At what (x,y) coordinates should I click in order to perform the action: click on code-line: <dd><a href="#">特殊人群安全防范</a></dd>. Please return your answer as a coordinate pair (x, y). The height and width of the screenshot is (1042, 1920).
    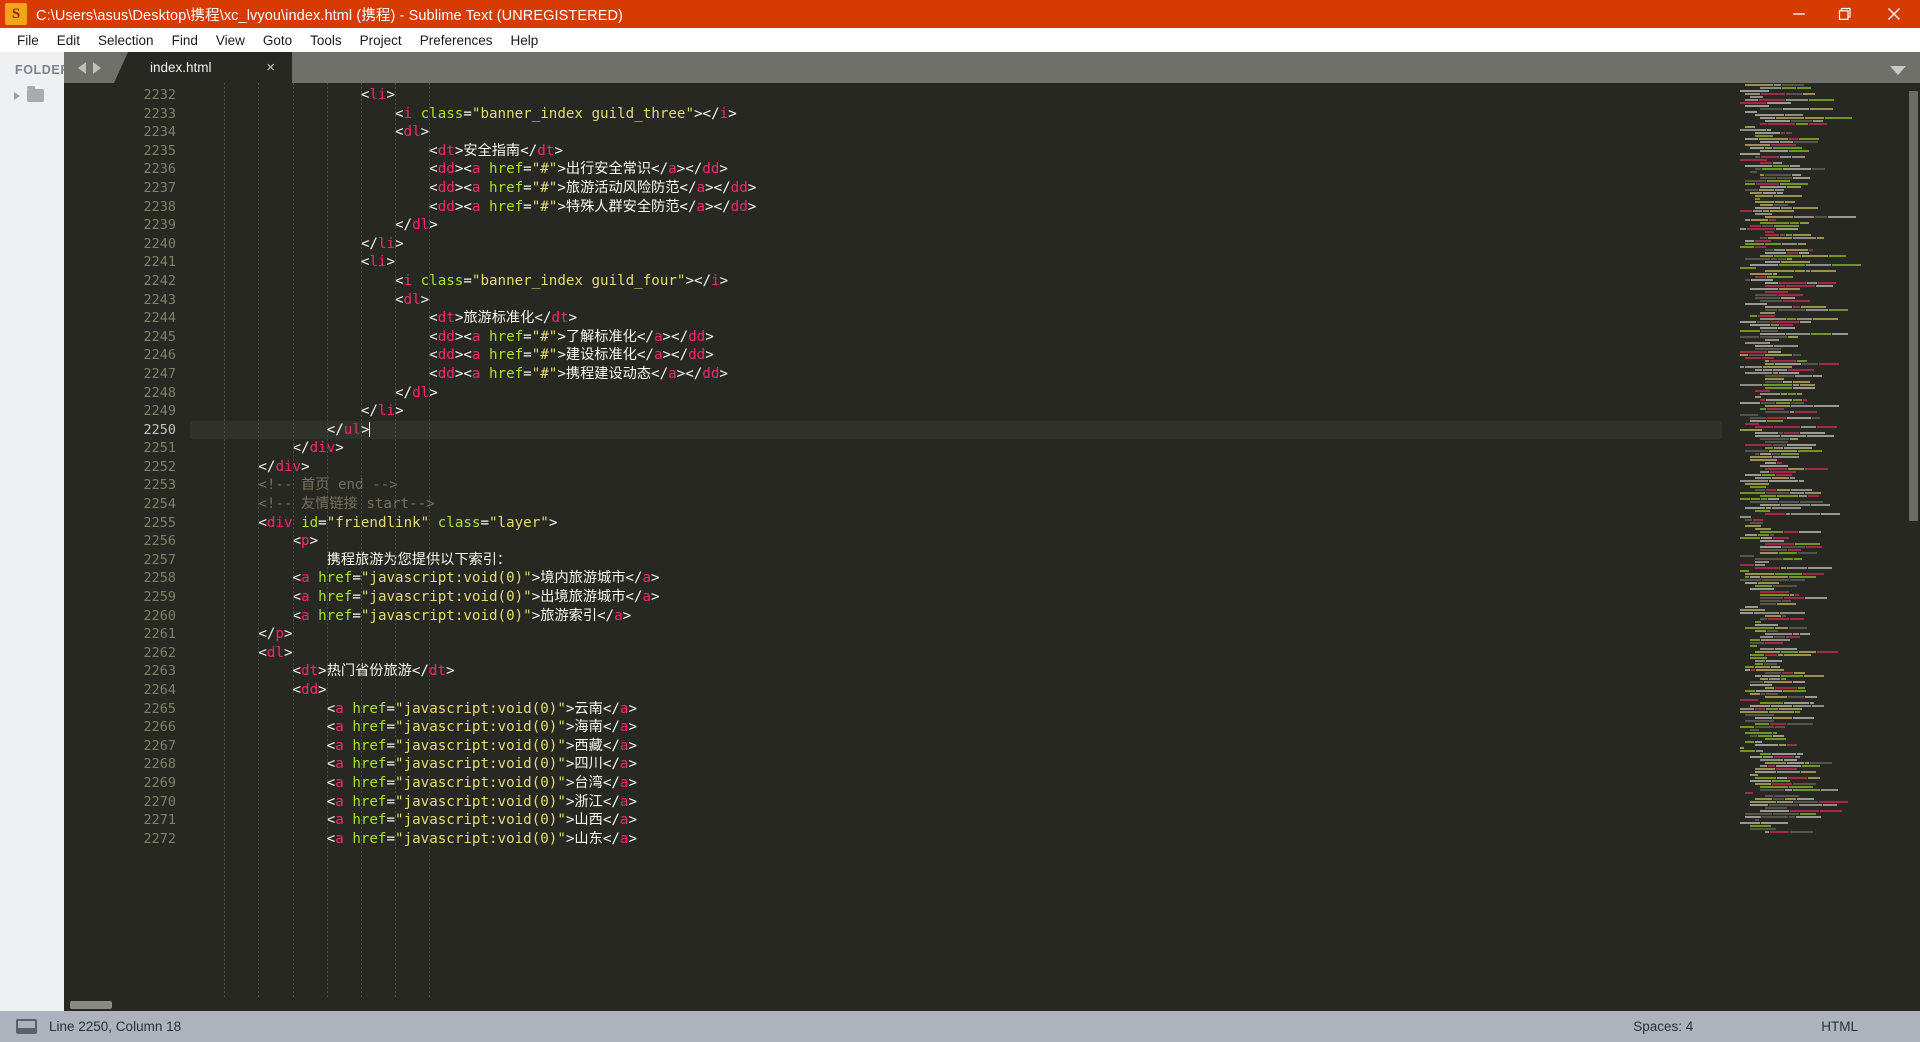
    Looking at the image, I should click on (956, 207).